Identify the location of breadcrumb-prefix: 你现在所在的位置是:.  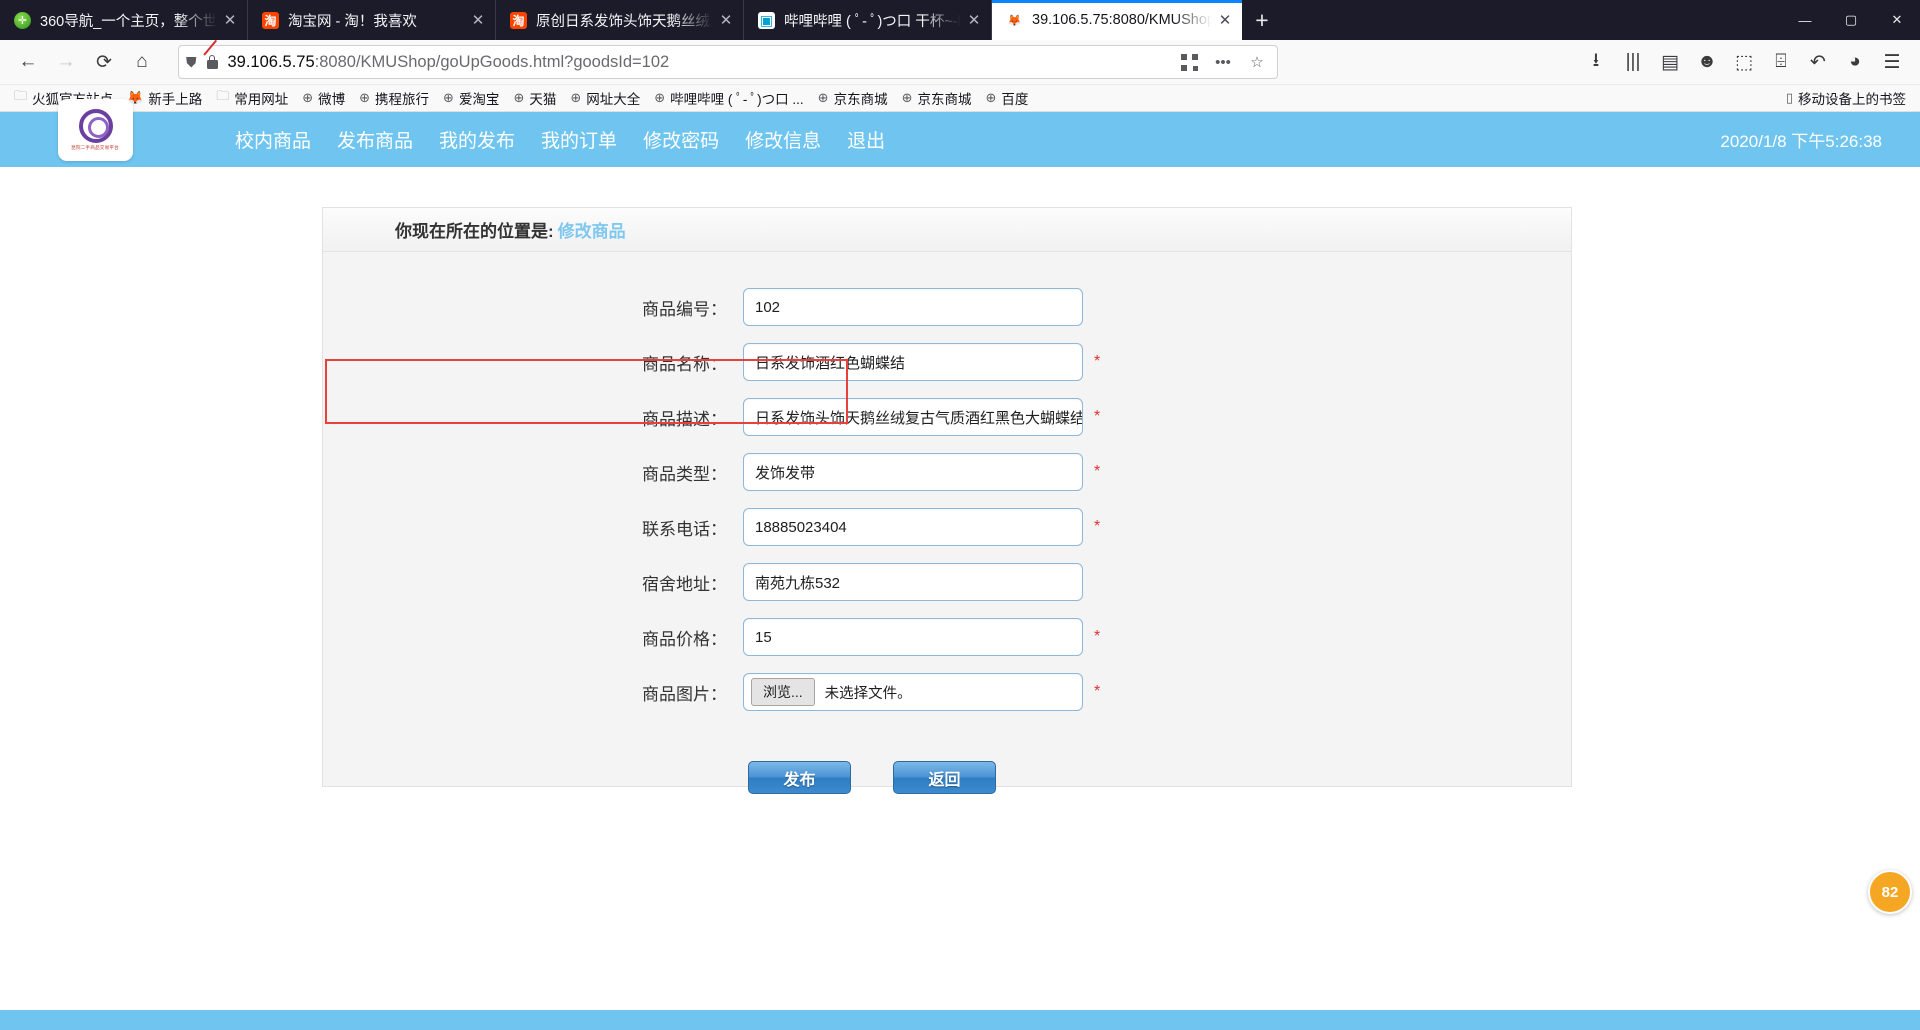
(474, 231).